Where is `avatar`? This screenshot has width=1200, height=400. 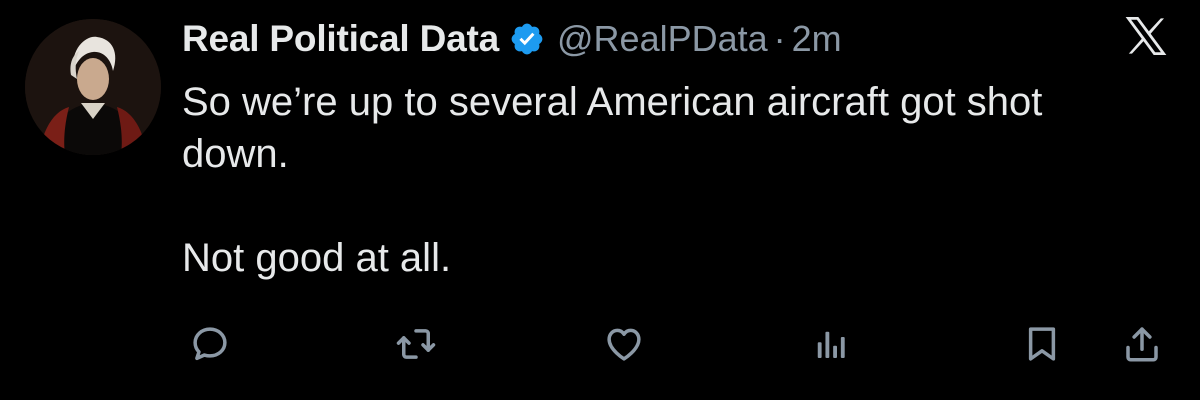
avatar is located at coordinates (93, 87).